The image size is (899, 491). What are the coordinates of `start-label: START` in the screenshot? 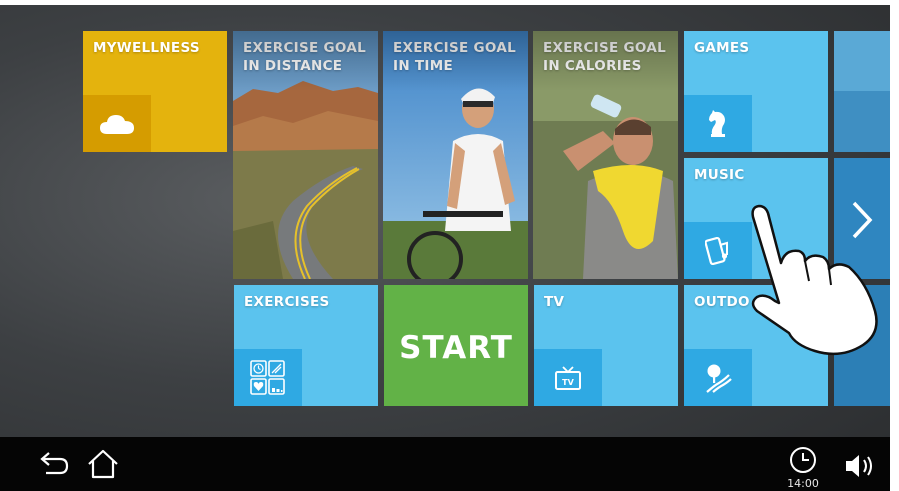 It's located at (456, 348).